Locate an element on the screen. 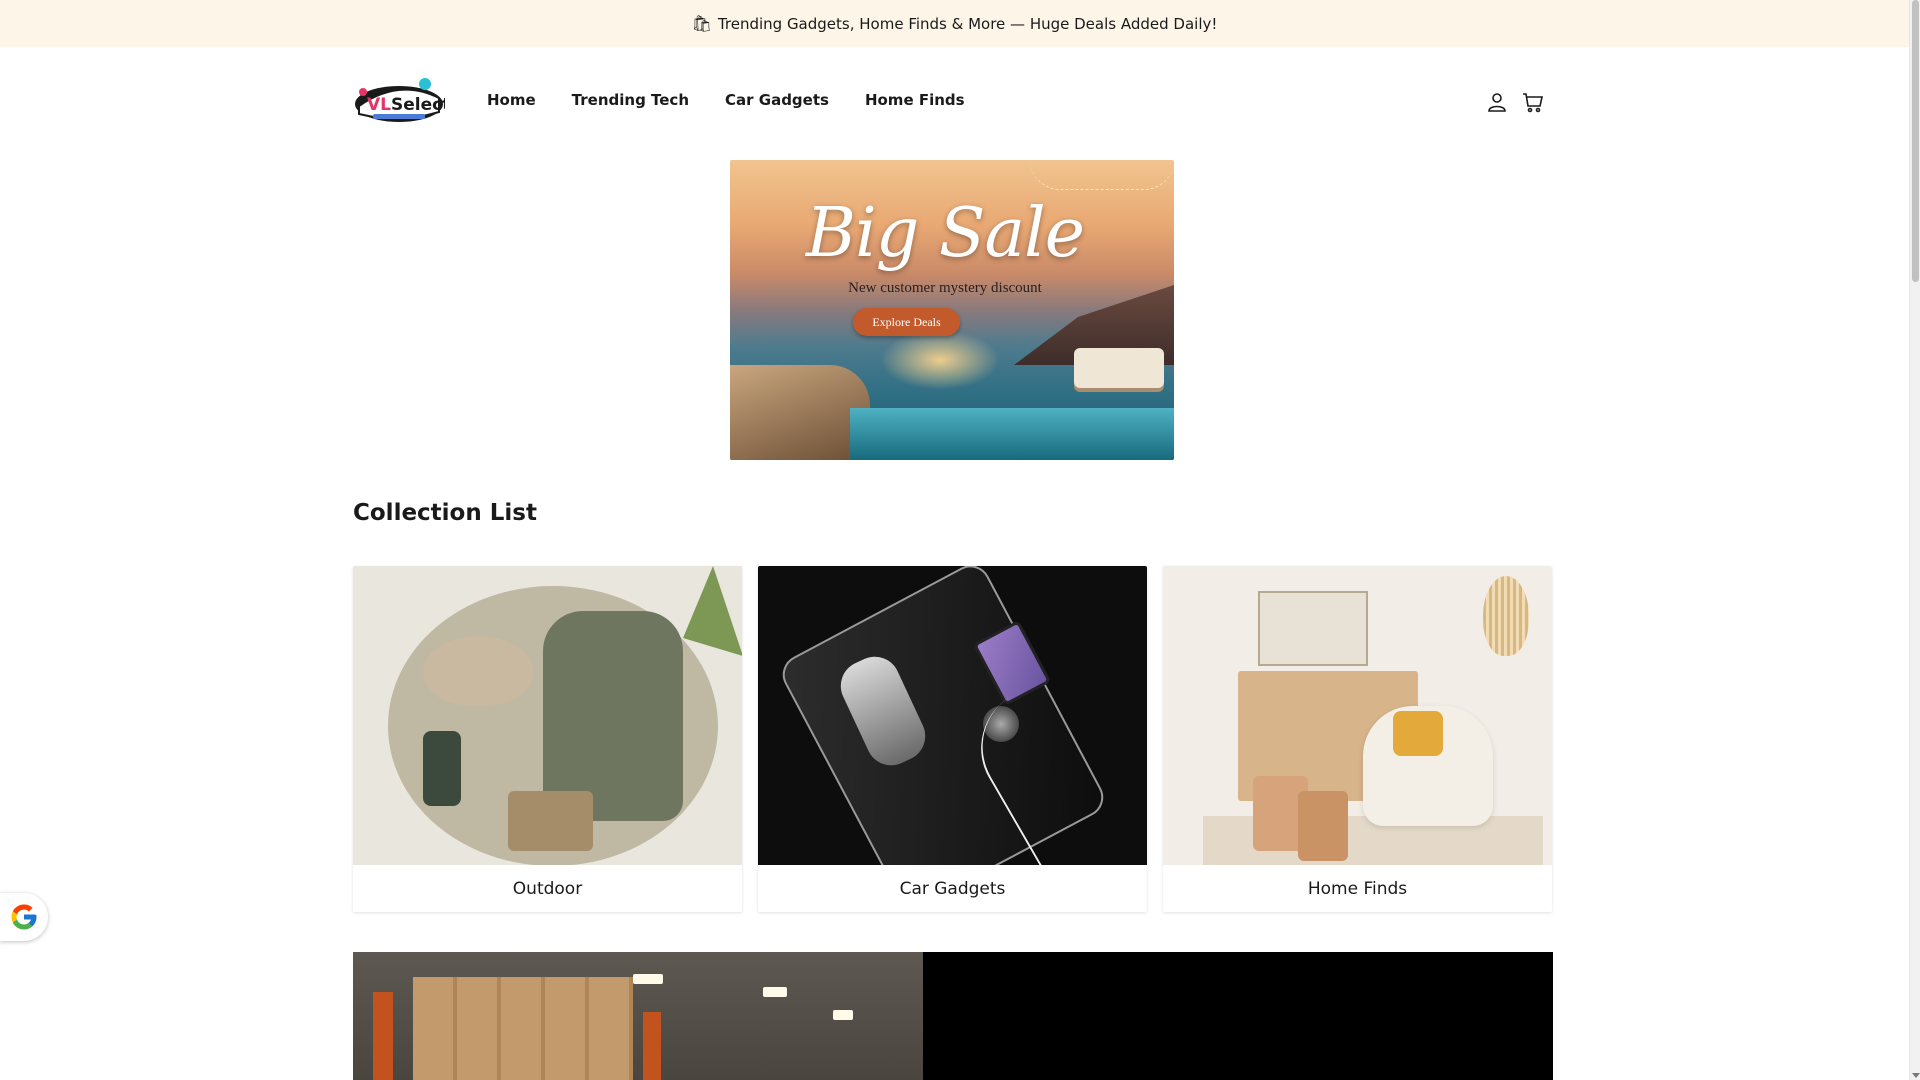 Image resolution: width=1920 pixels, height=1080 pixels. nav-home: Home is located at coordinates (511, 100).